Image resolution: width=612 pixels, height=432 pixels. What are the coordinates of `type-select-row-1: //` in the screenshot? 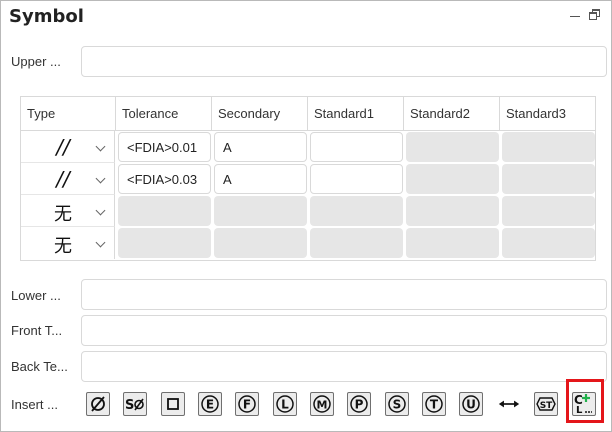 It's located at (68, 147).